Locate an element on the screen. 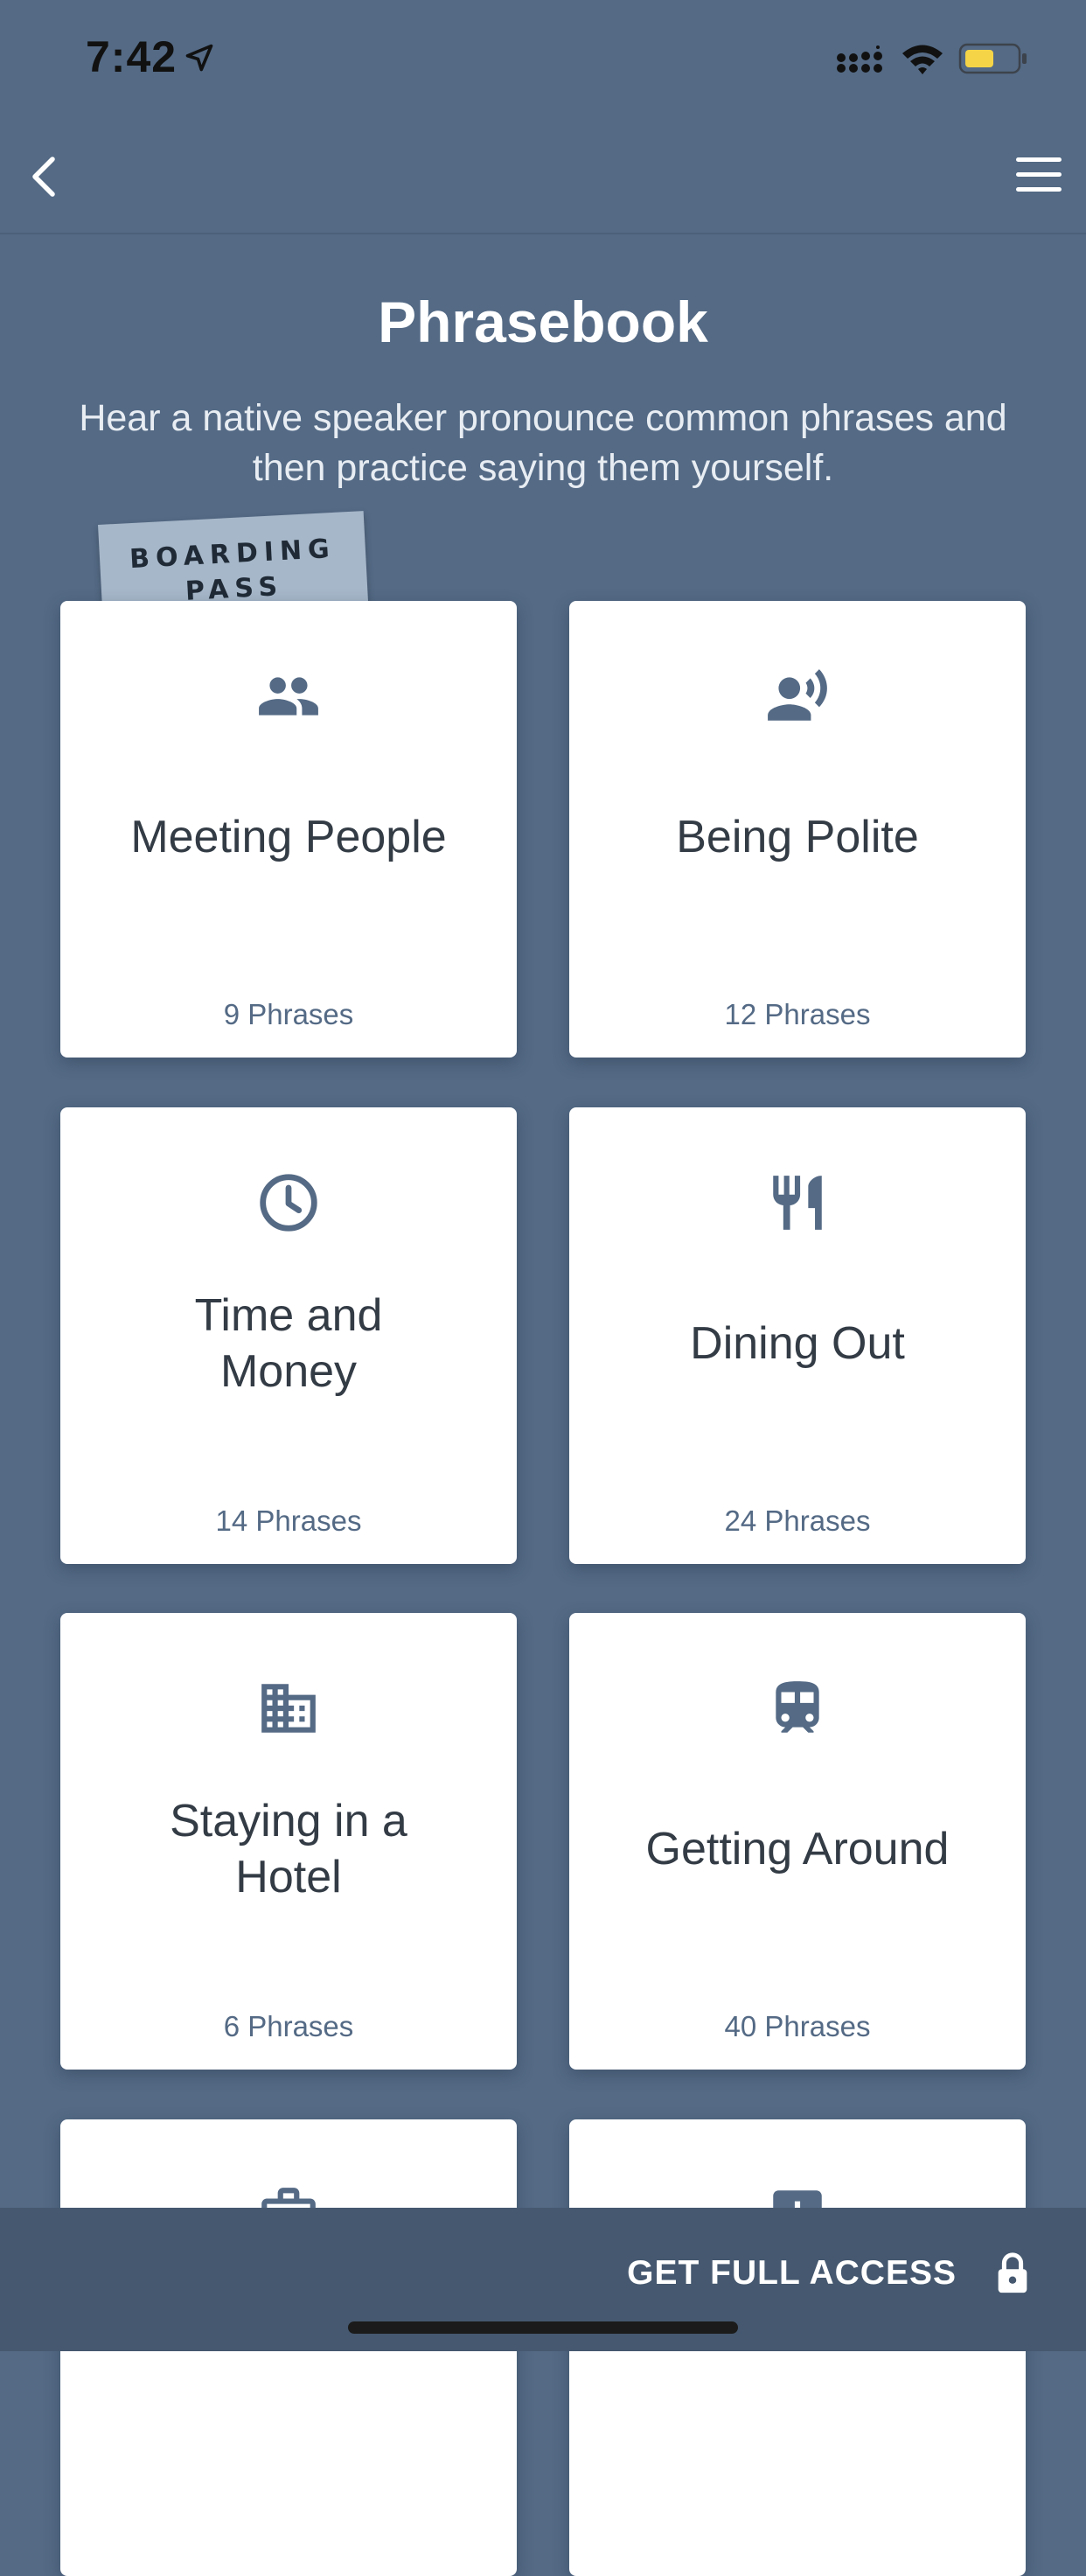  building-icon is located at coordinates (288, 1708).